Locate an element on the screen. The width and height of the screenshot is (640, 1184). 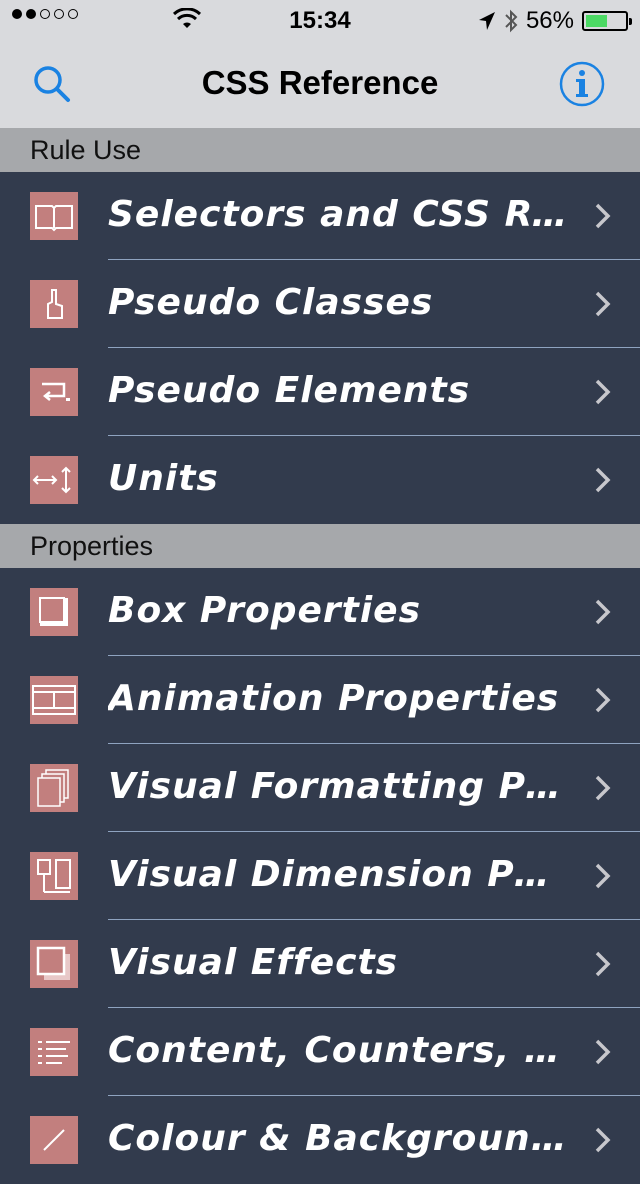
list-item-visual-effects: Visual Effects is located at coordinates (320, 964).